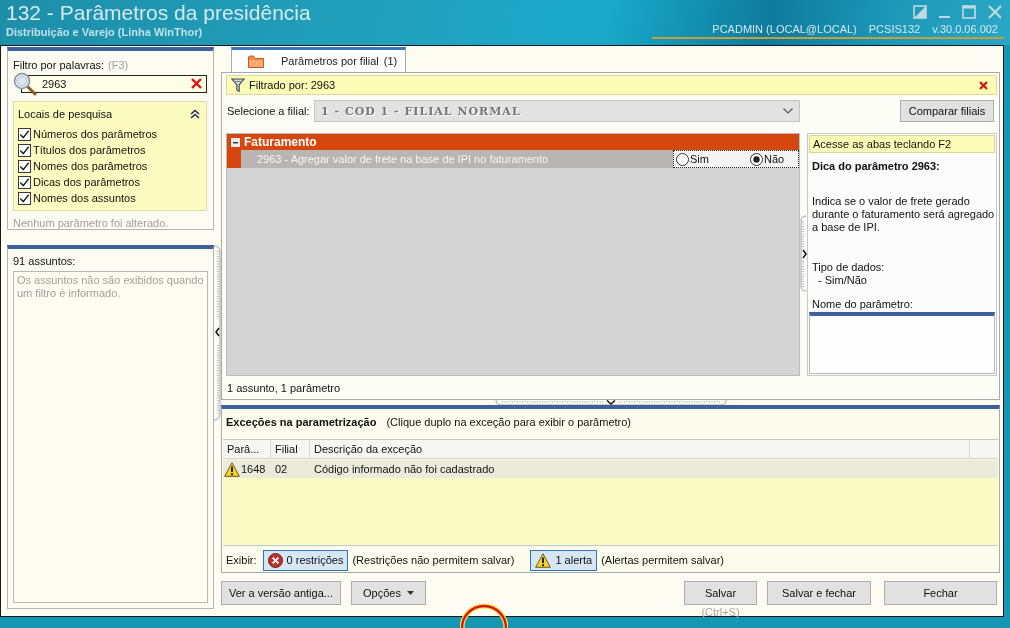  What do you see at coordinates (241, 560) in the screenshot?
I see `field-label: Exibir:` at bounding box center [241, 560].